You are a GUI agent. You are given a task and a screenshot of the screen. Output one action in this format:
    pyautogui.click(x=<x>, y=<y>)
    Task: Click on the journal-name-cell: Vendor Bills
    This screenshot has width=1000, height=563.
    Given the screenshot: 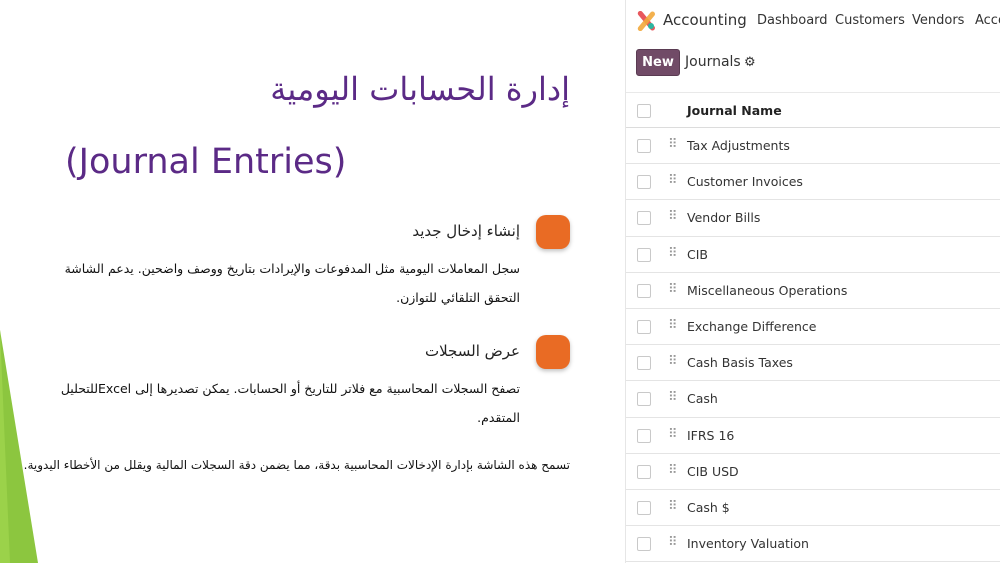 What is the action you would take?
    pyautogui.click(x=724, y=218)
    